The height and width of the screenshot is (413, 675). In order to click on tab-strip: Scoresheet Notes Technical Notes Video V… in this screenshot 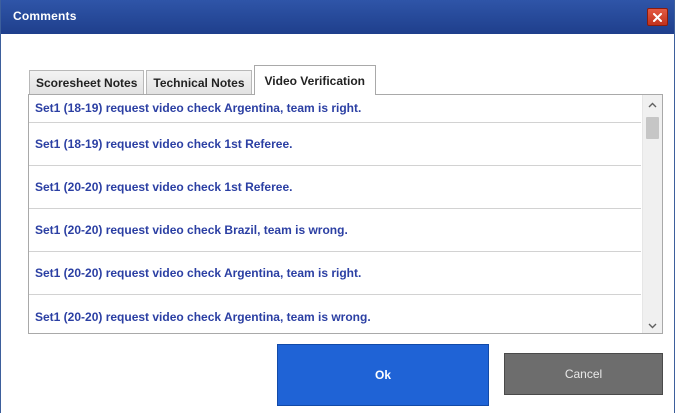, I will do `click(203, 79)`.